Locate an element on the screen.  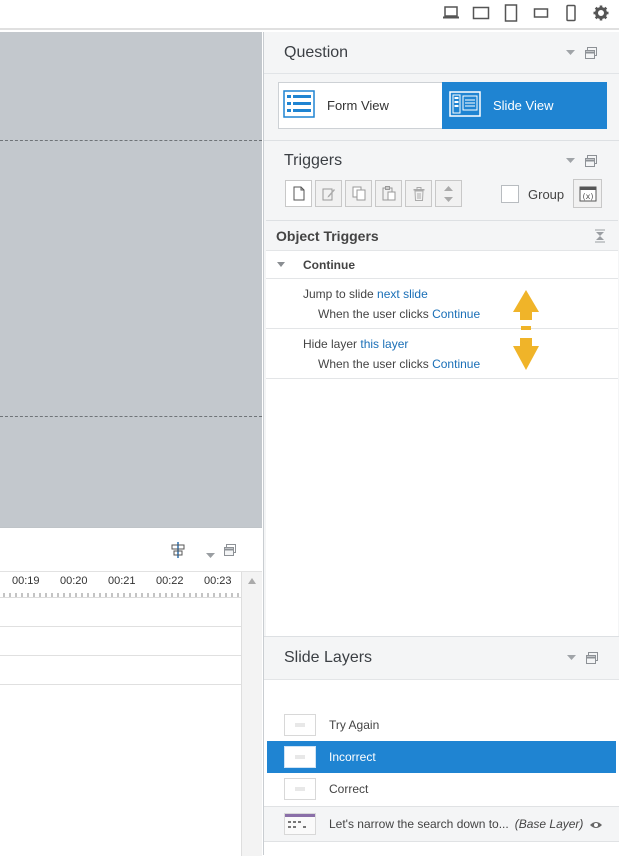
canvas-guide-line is located at coordinates (131, 140).